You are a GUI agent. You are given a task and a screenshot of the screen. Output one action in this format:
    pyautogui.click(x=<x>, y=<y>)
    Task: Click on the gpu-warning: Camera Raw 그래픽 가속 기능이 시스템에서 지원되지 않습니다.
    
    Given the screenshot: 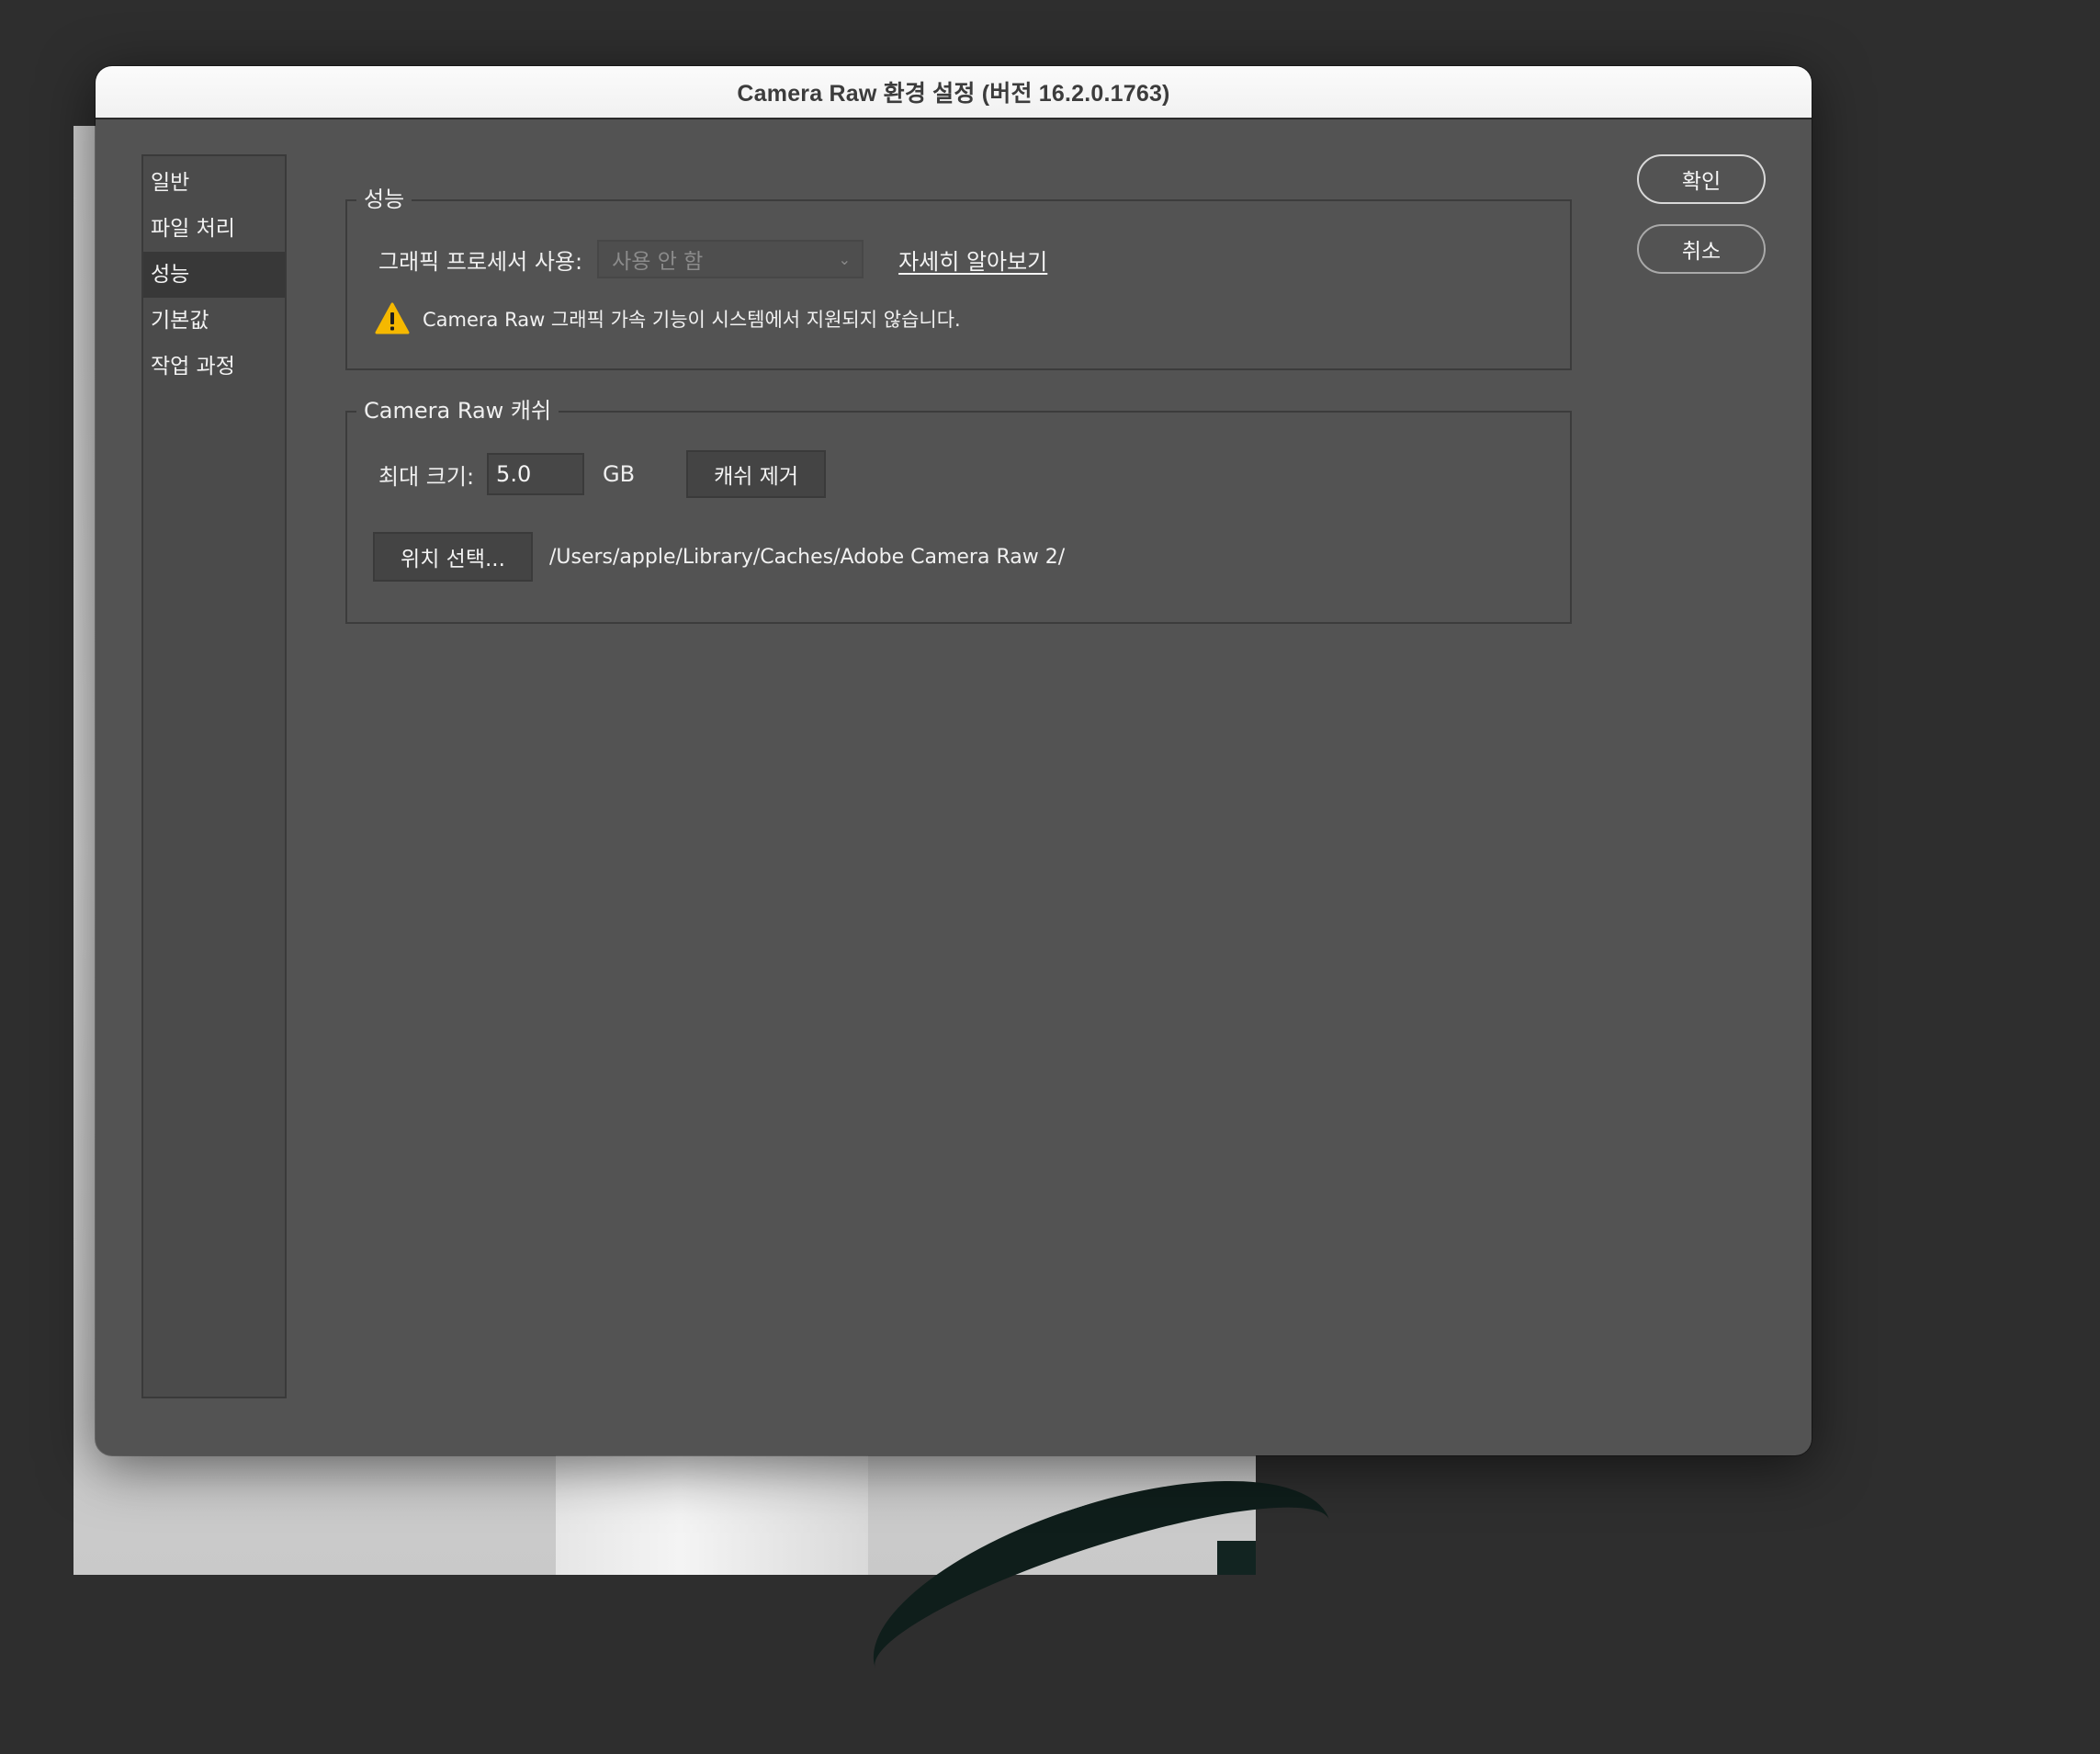 What is the action you would take?
    pyautogui.click(x=668, y=318)
    